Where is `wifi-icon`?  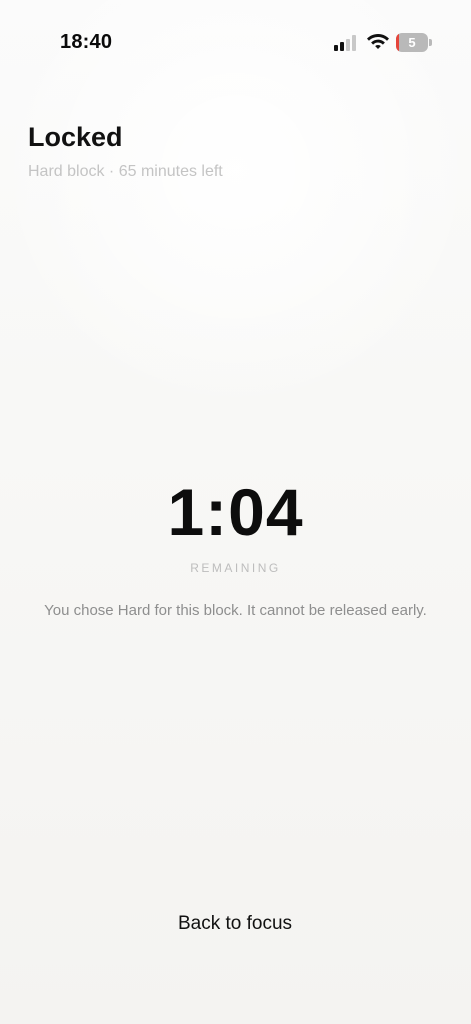 wifi-icon is located at coordinates (378, 41).